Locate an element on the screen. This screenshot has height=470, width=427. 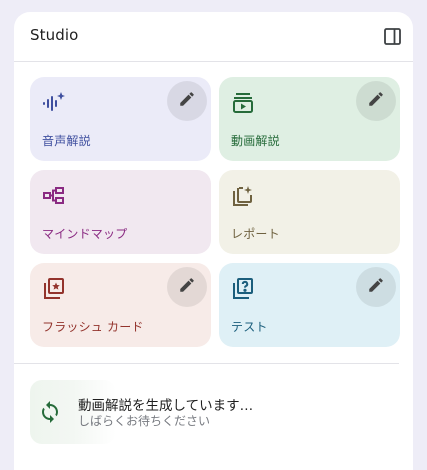
card-label: フラッシュ カード is located at coordinates (93, 327).